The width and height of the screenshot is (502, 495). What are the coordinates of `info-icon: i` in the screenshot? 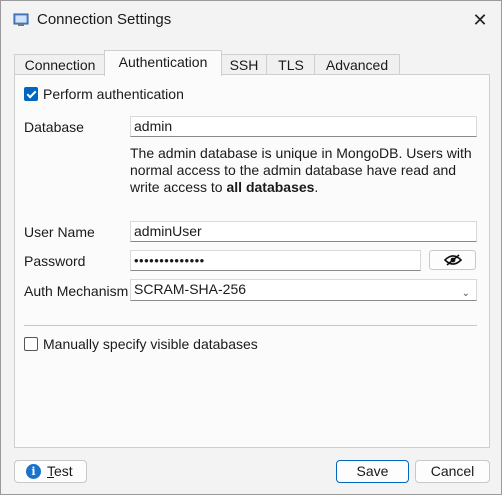 It's located at (33, 471).